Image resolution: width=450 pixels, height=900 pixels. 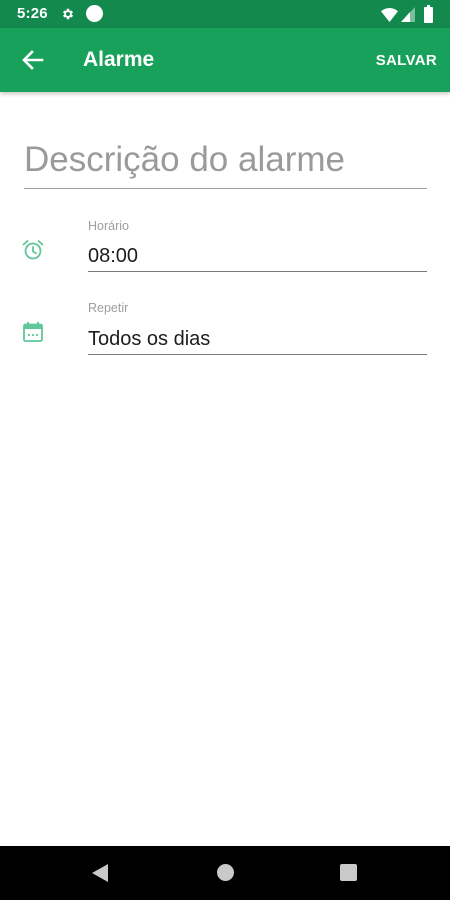 I want to click on notification-dot-icon, so click(x=94, y=13).